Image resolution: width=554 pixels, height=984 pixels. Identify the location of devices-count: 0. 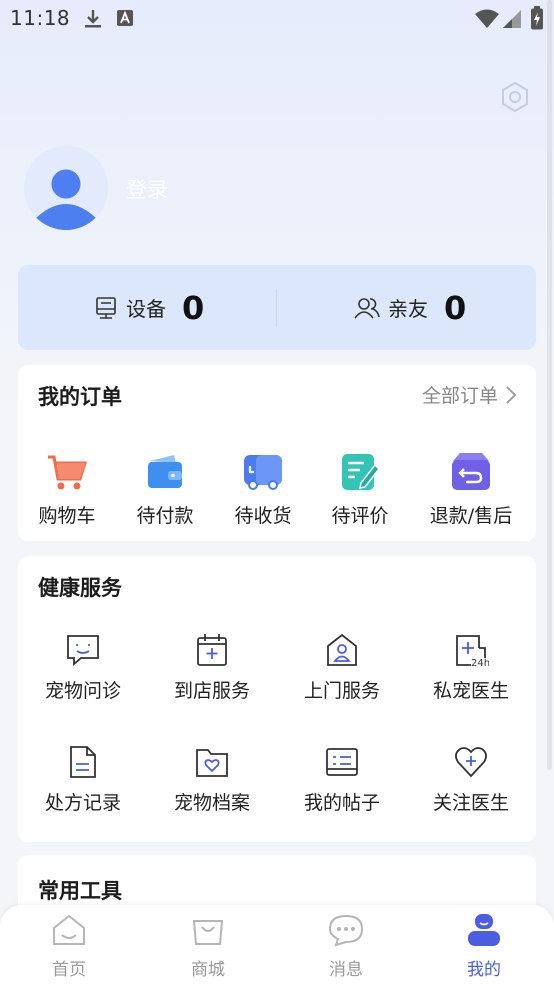
(193, 307).